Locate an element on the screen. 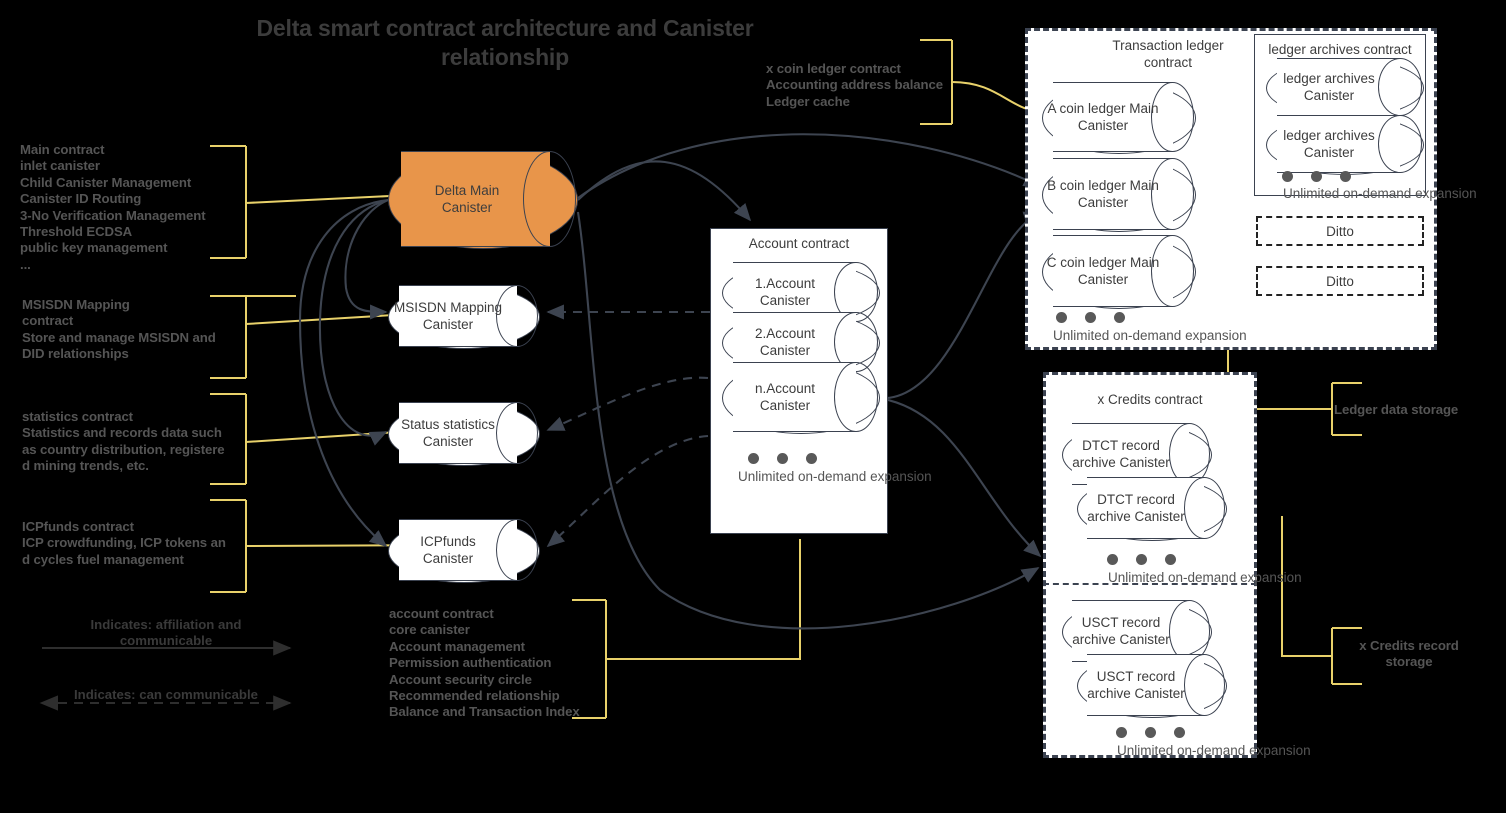 The height and width of the screenshot is (813, 1506). annotation-ledger-data-storage: Ledger data storage is located at coordinates (1396, 409).